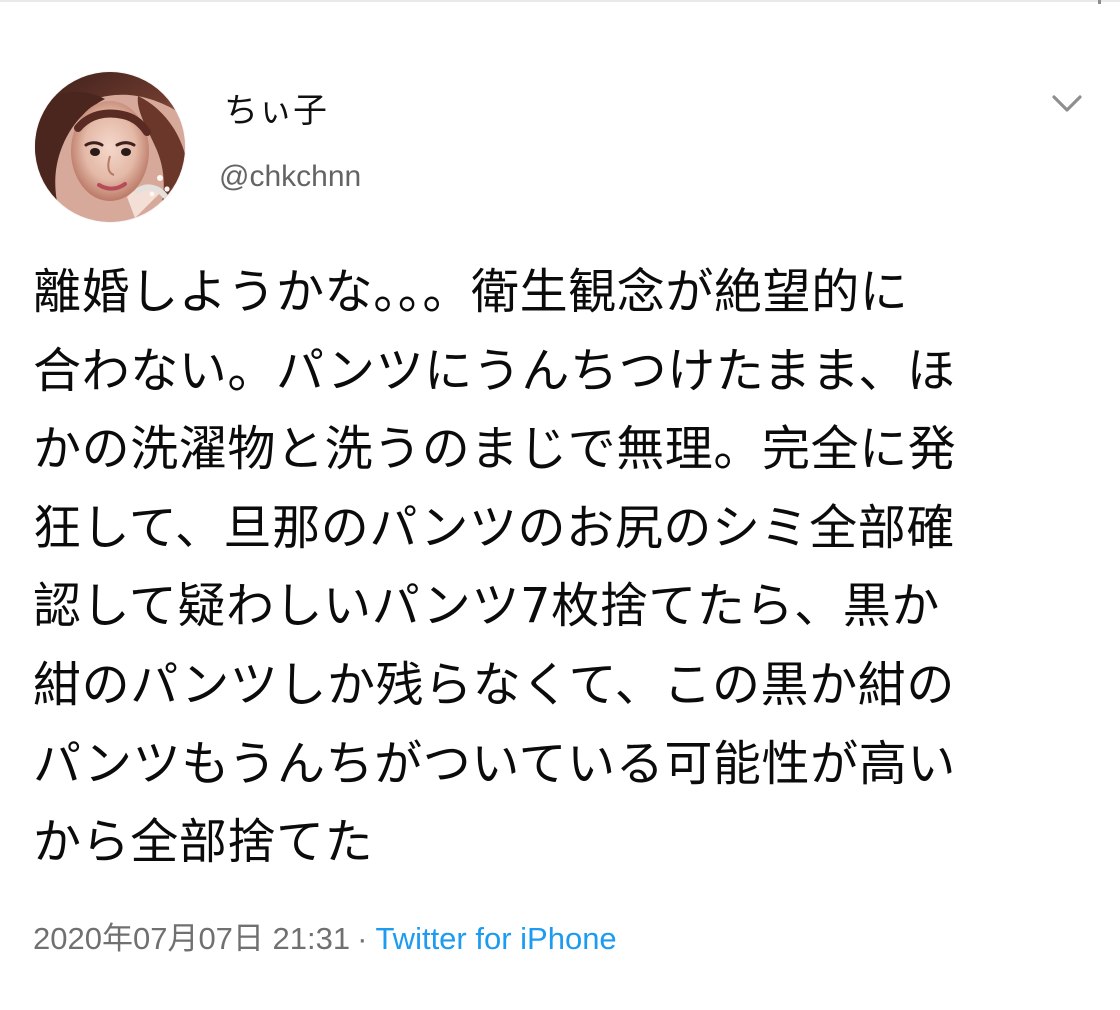  What do you see at coordinates (276, 111) in the screenshot?
I see `display-name: ちぃ子` at bounding box center [276, 111].